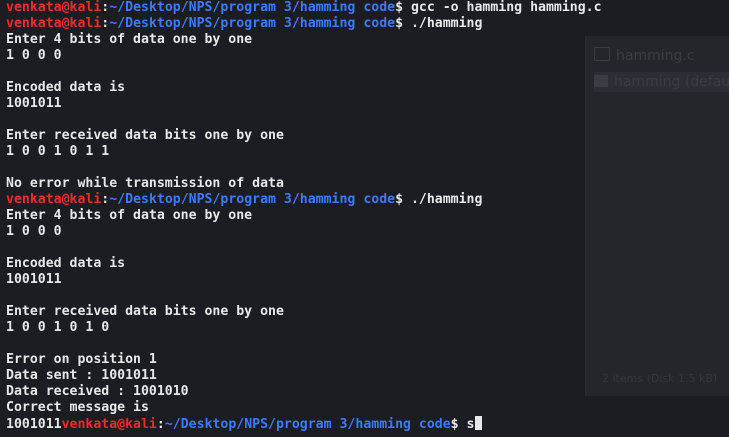 The height and width of the screenshot is (437, 729). Describe the element at coordinates (58, 151) in the screenshot. I see `output-line: 1 0 0 1 0 1 1` at that location.